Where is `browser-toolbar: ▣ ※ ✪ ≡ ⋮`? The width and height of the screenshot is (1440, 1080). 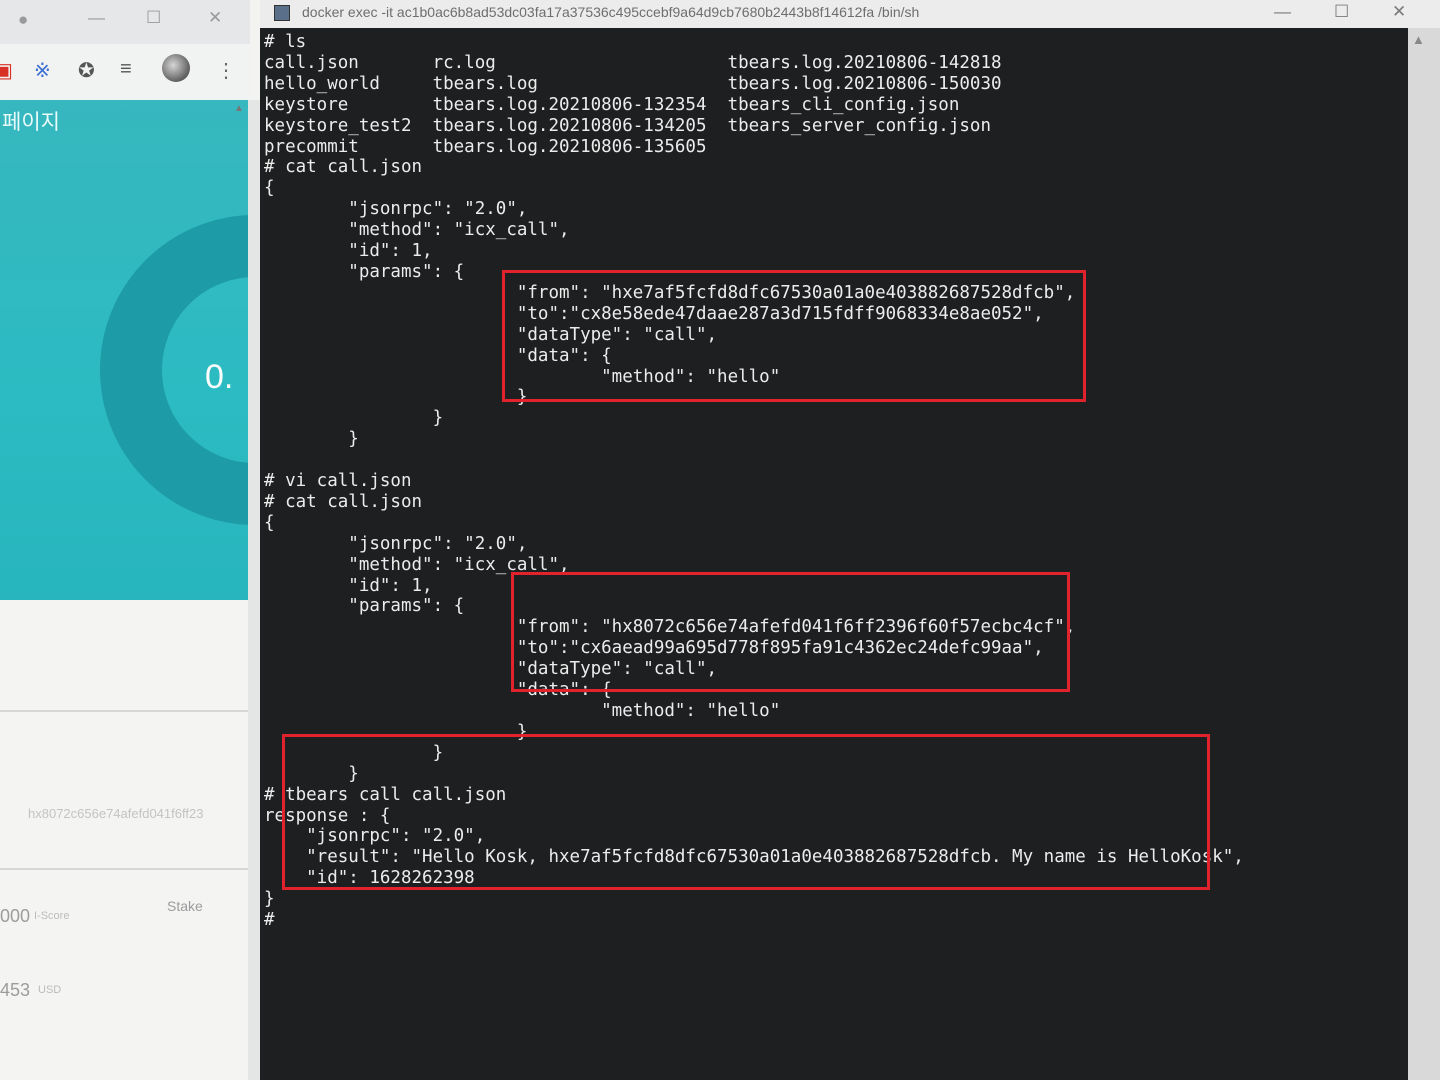 browser-toolbar: ▣ ※ ✪ ≡ ⋮ is located at coordinates (125, 72).